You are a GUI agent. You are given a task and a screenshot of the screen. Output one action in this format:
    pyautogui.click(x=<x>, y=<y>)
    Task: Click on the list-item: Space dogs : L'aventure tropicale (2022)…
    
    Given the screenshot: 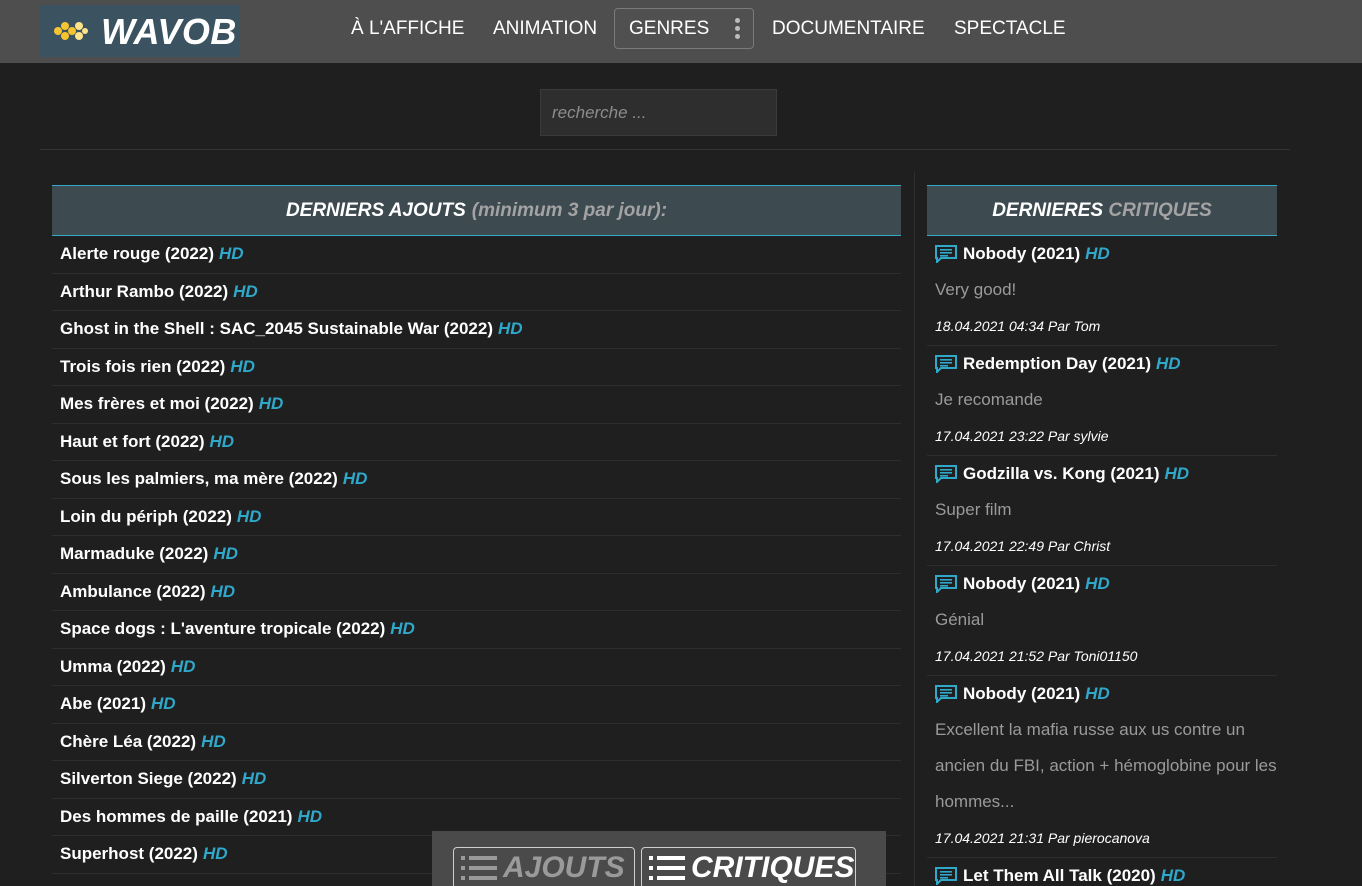 What is the action you would take?
    pyautogui.click(x=476, y=630)
    